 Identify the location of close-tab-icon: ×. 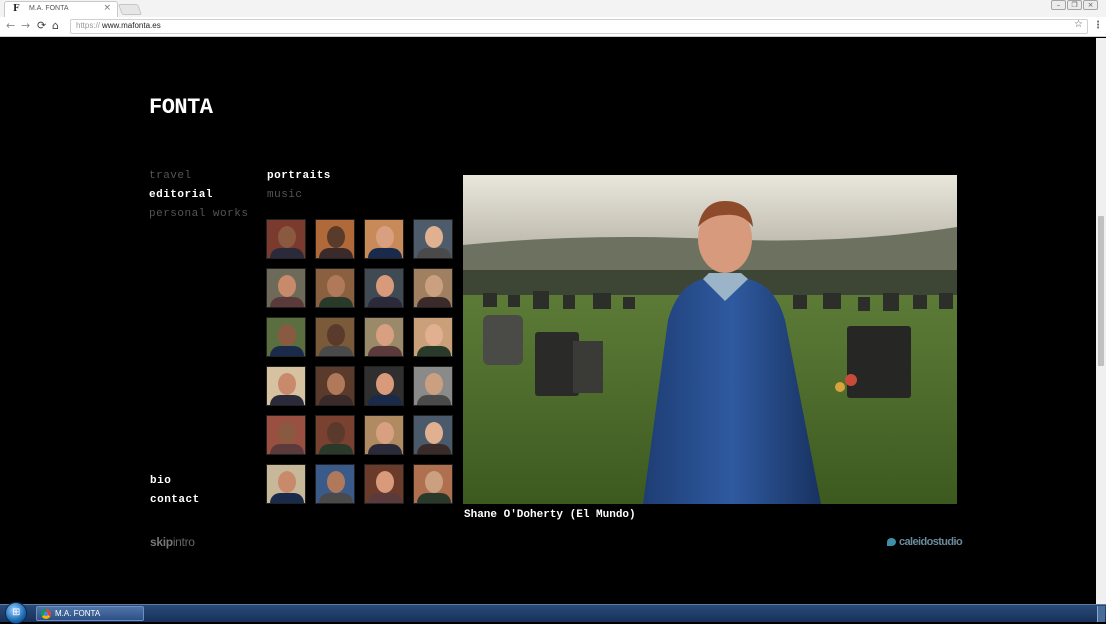
(107, 8).